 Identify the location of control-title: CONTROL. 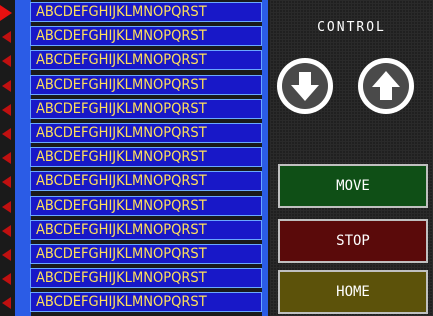
(351, 27).